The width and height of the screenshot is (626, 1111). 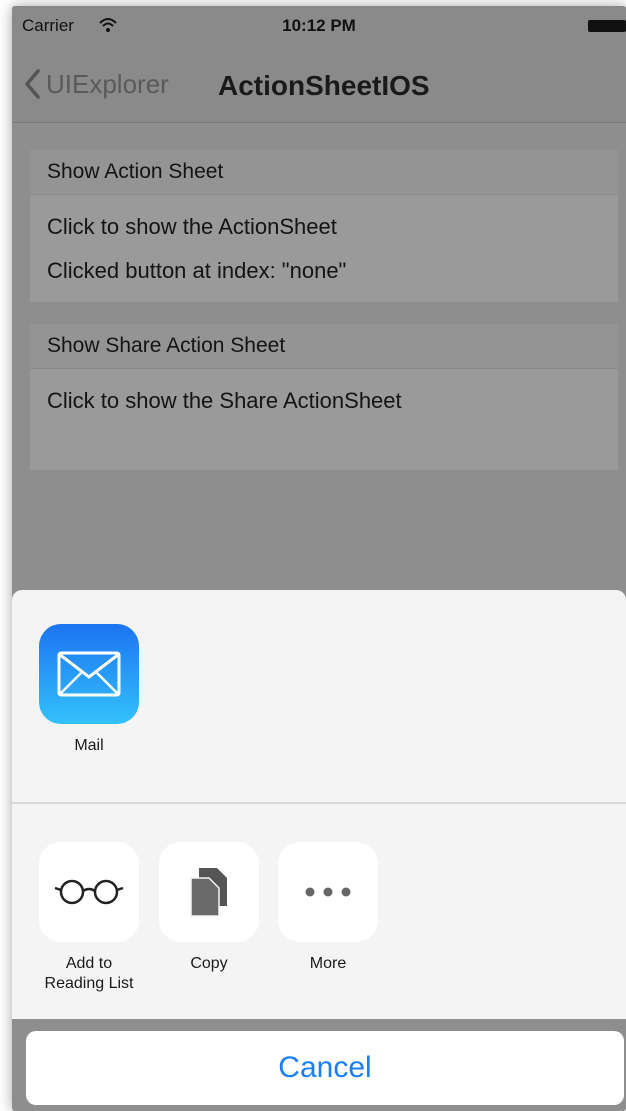 I want to click on clicked-index-text: Clicked button at index: "none", so click(x=197, y=270).